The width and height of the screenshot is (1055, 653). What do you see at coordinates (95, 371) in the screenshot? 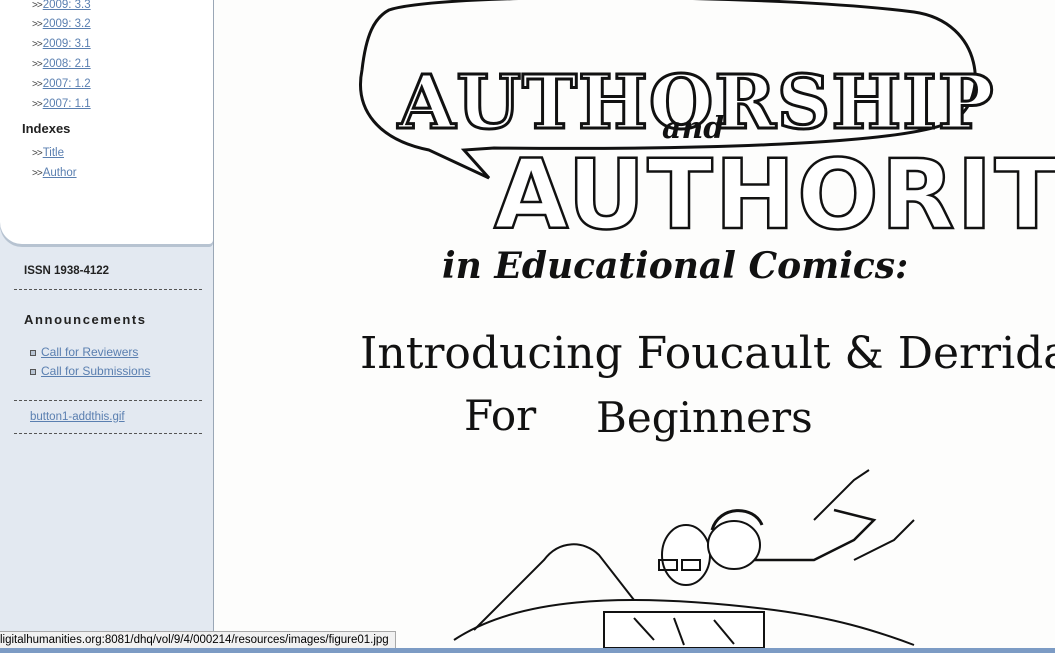
I see `call-for-submissions-link: Call for Submissions` at bounding box center [95, 371].